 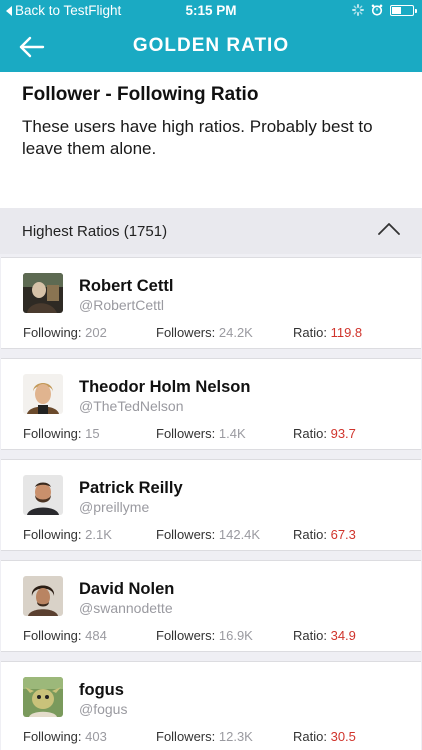 What do you see at coordinates (122, 305) in the screenshot?
I see `user-handle: @RobertCettl` at bounding box center [122, 305].